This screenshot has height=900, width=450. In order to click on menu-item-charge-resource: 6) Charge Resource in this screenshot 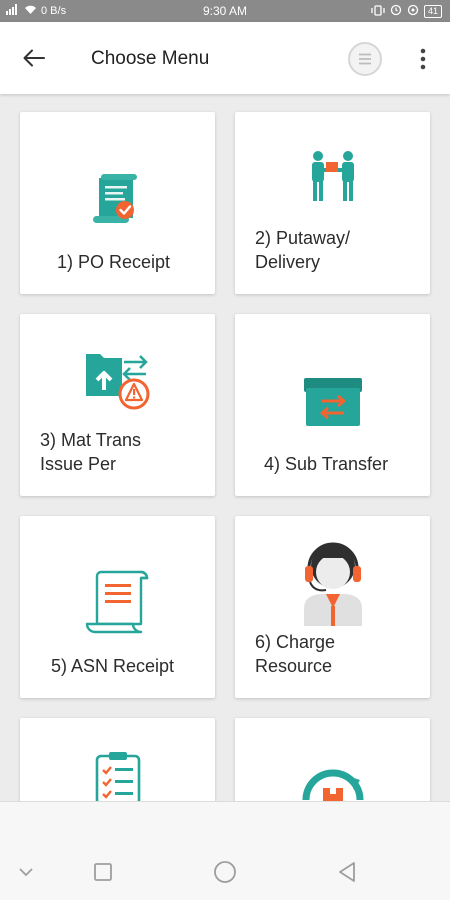, I will do `click(332, 607)`.